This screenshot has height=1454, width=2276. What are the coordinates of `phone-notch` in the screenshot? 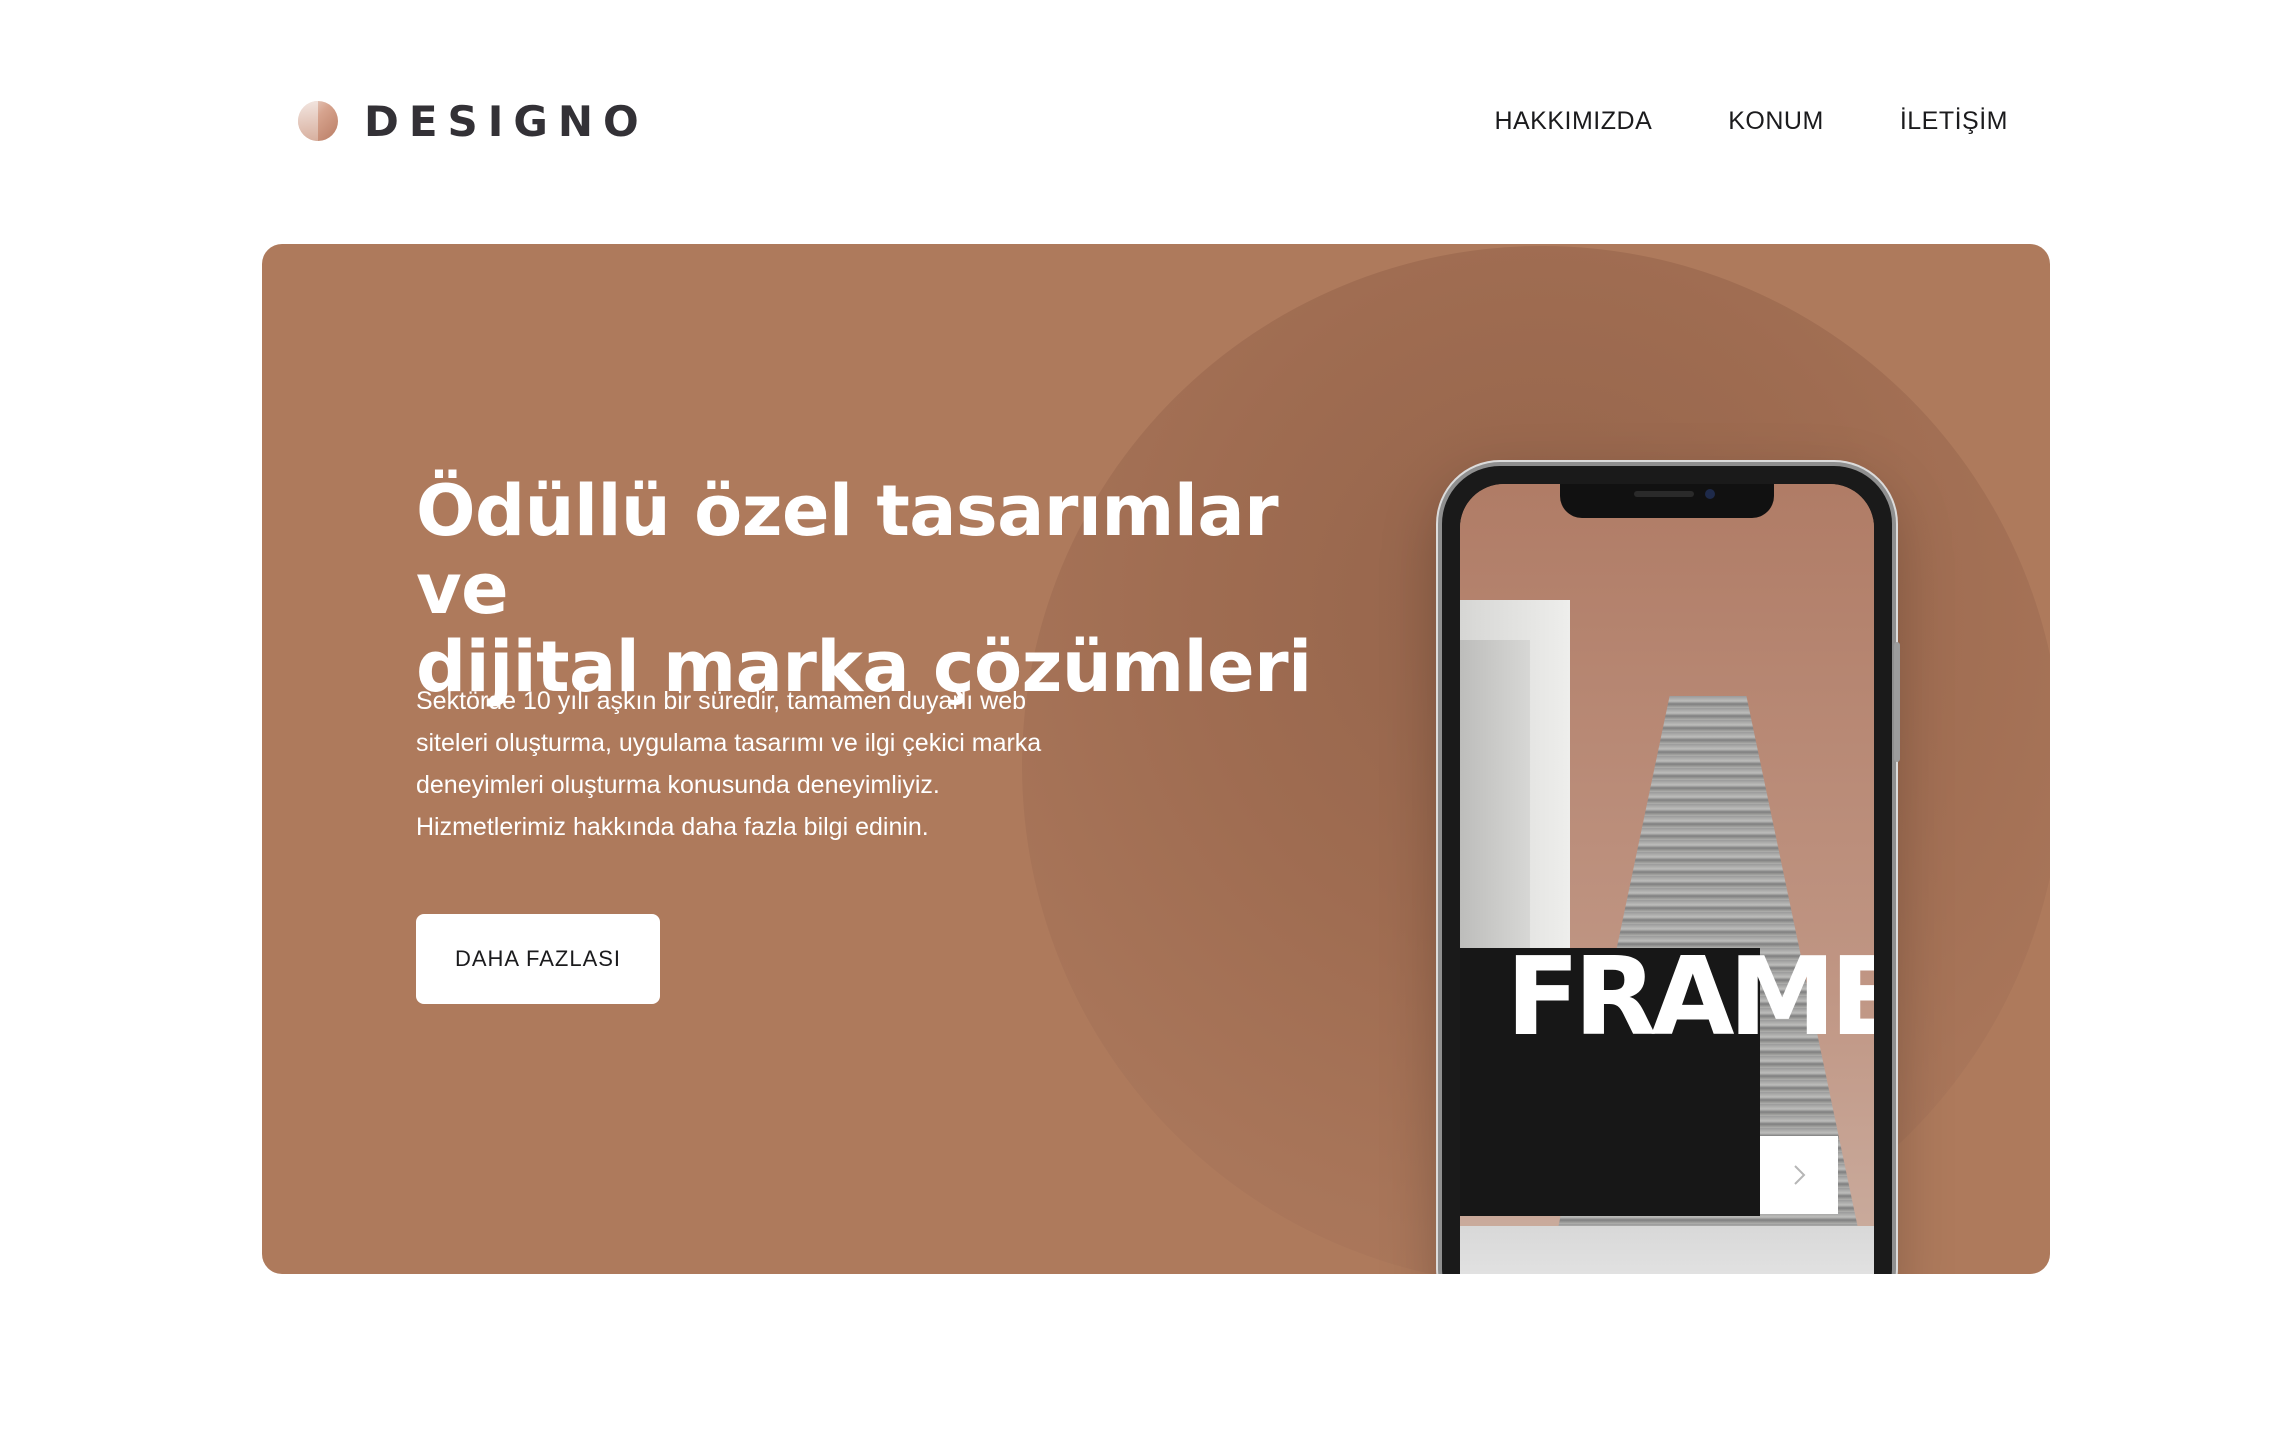 It's located at (1667, 501).